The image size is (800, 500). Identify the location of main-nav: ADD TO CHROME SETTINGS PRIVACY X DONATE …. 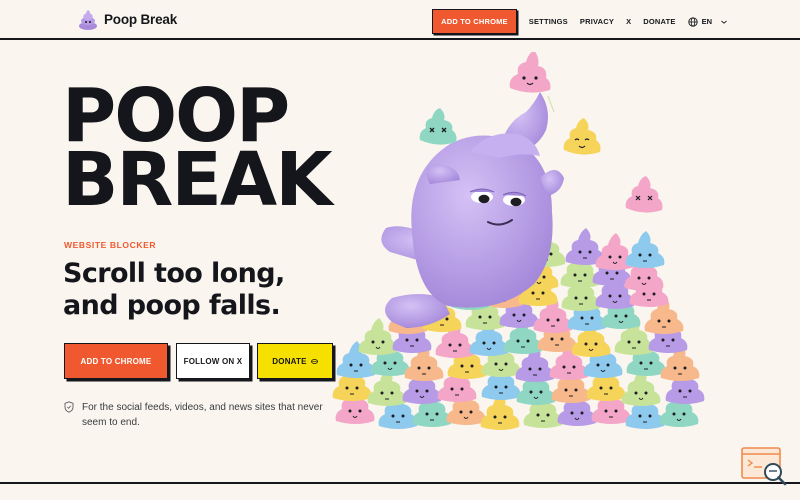
(580, 21).